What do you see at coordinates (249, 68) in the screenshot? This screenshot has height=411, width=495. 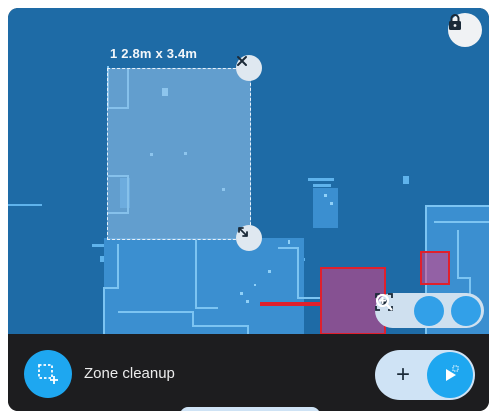 I see `remove-zone-button` at bounding box center [249, 68].